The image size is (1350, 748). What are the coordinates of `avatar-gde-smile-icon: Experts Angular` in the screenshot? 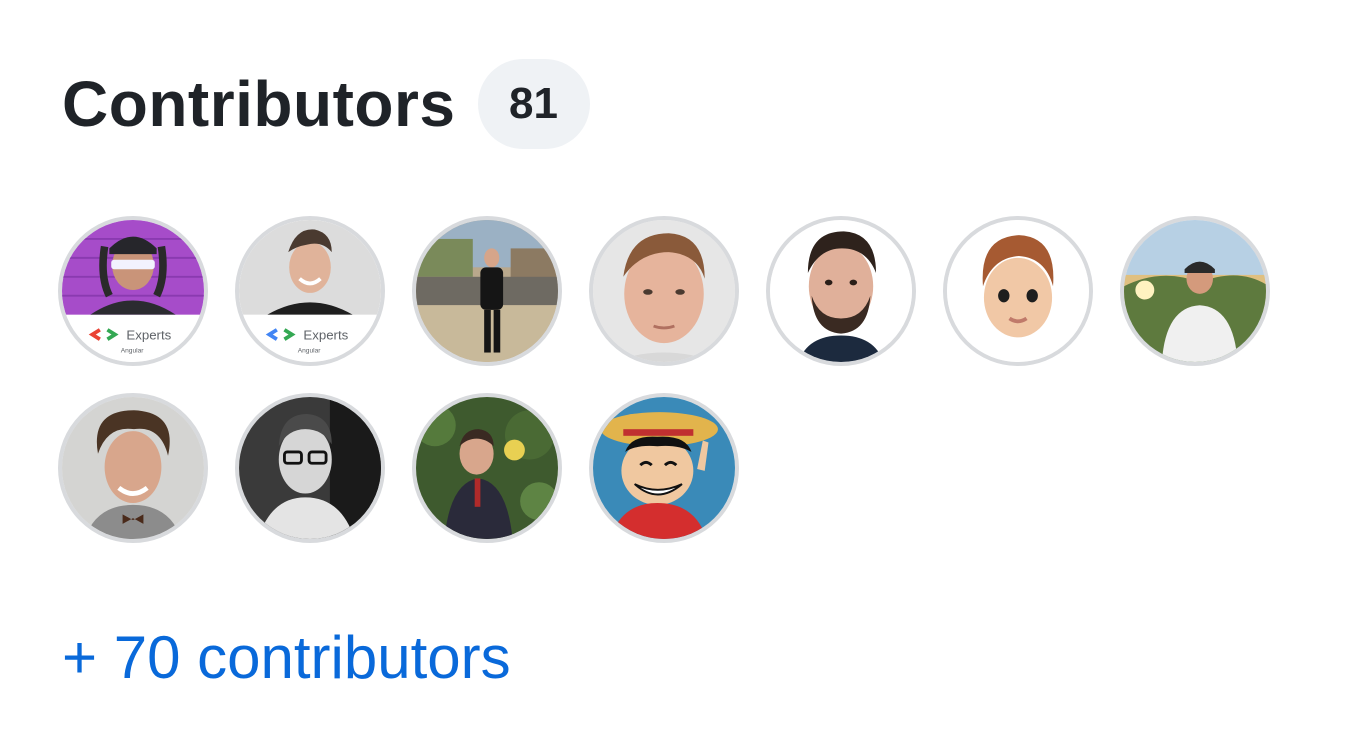 It's located at (310, 291).